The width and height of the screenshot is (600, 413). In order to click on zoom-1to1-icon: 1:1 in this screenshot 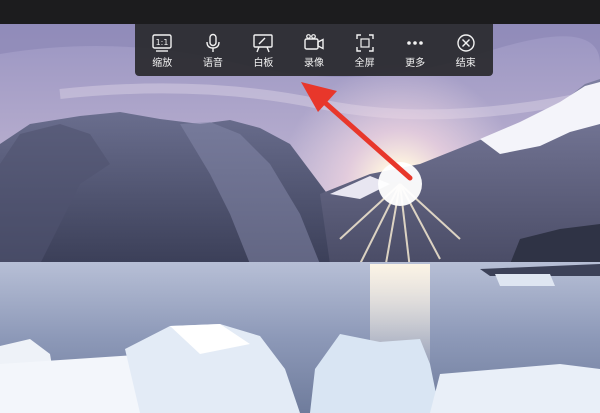, I will do `click(162, 43)`.